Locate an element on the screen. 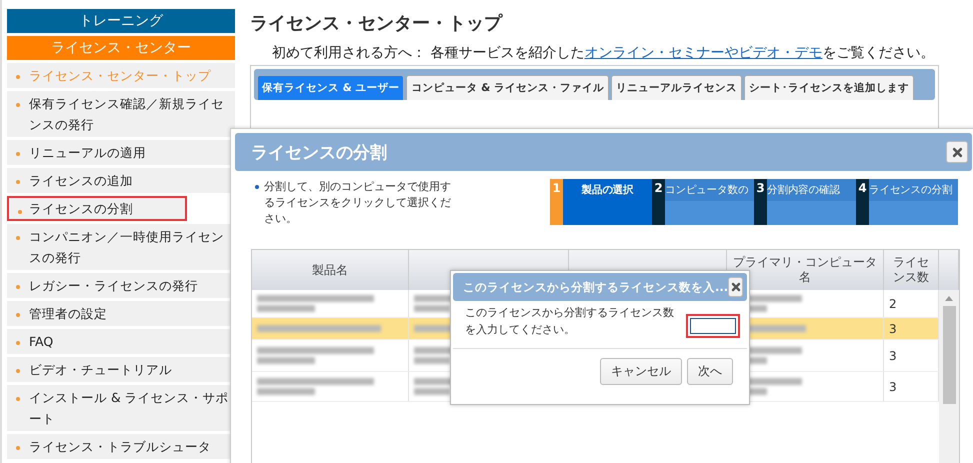  page-title: ライセンス・センター・トップ is located at coordinates (377, 23).